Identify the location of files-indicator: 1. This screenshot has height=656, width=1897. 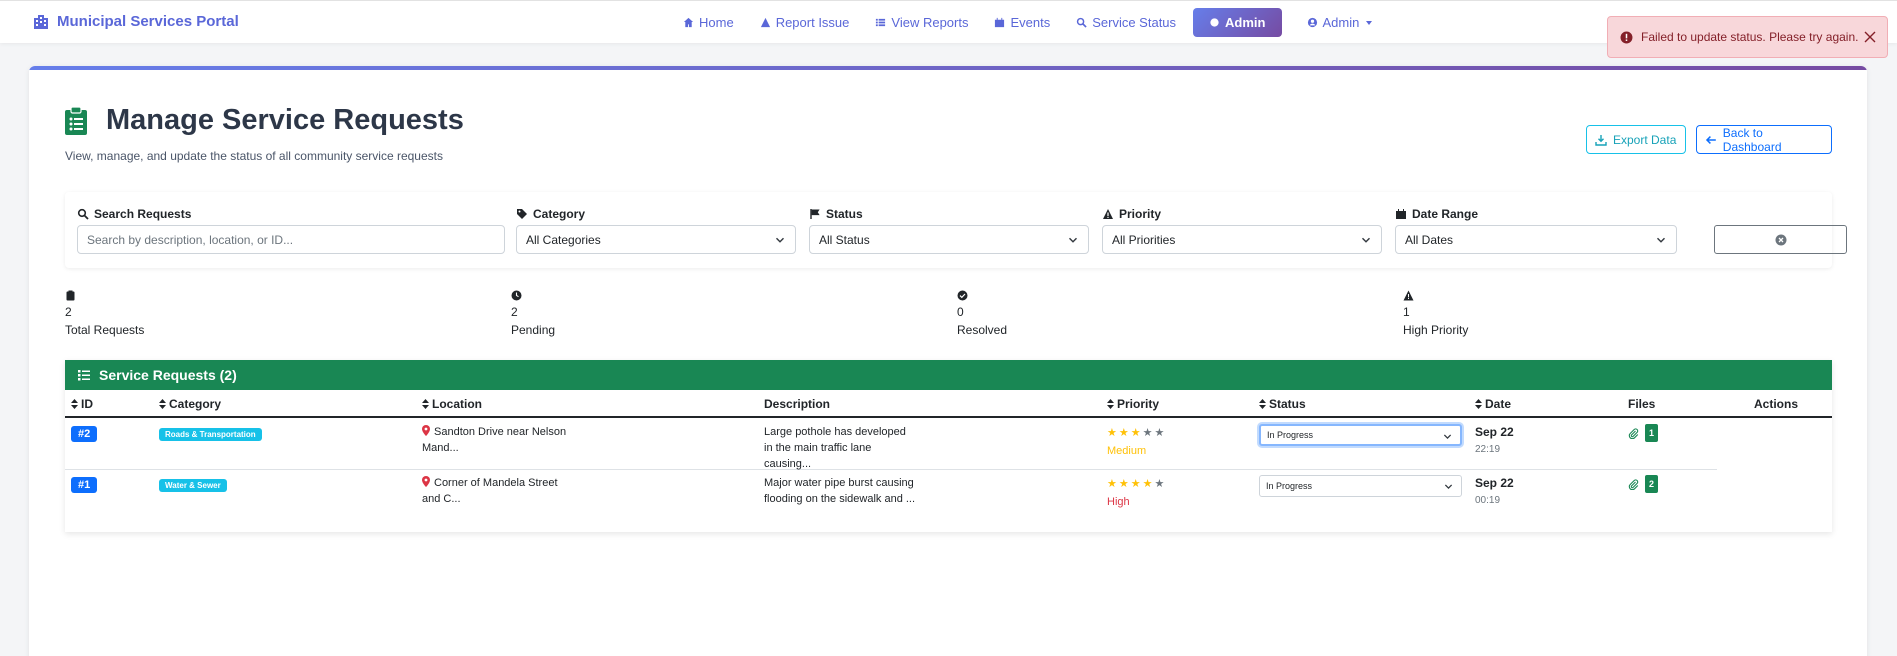
(1643, 433).